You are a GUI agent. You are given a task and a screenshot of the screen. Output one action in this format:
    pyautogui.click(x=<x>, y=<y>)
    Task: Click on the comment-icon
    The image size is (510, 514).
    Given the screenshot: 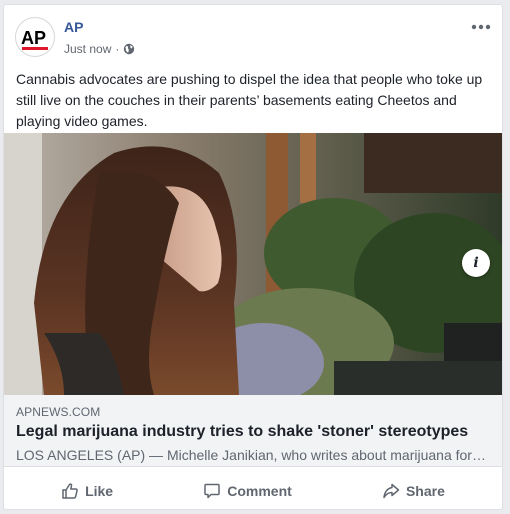 What is the action you would take?
    pyautogui.click(x=212, y=491)
    